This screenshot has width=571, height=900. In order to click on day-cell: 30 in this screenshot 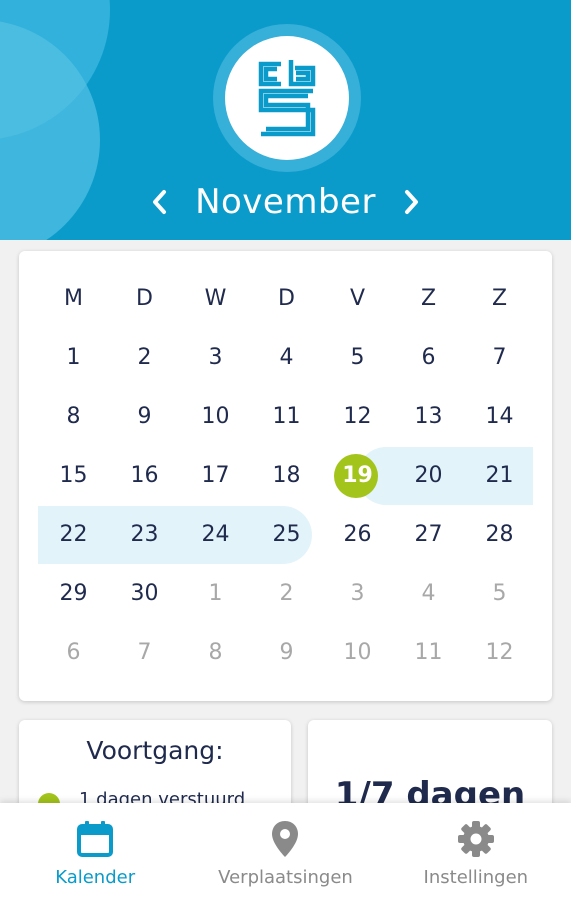, I will do `click(144, 593)`.